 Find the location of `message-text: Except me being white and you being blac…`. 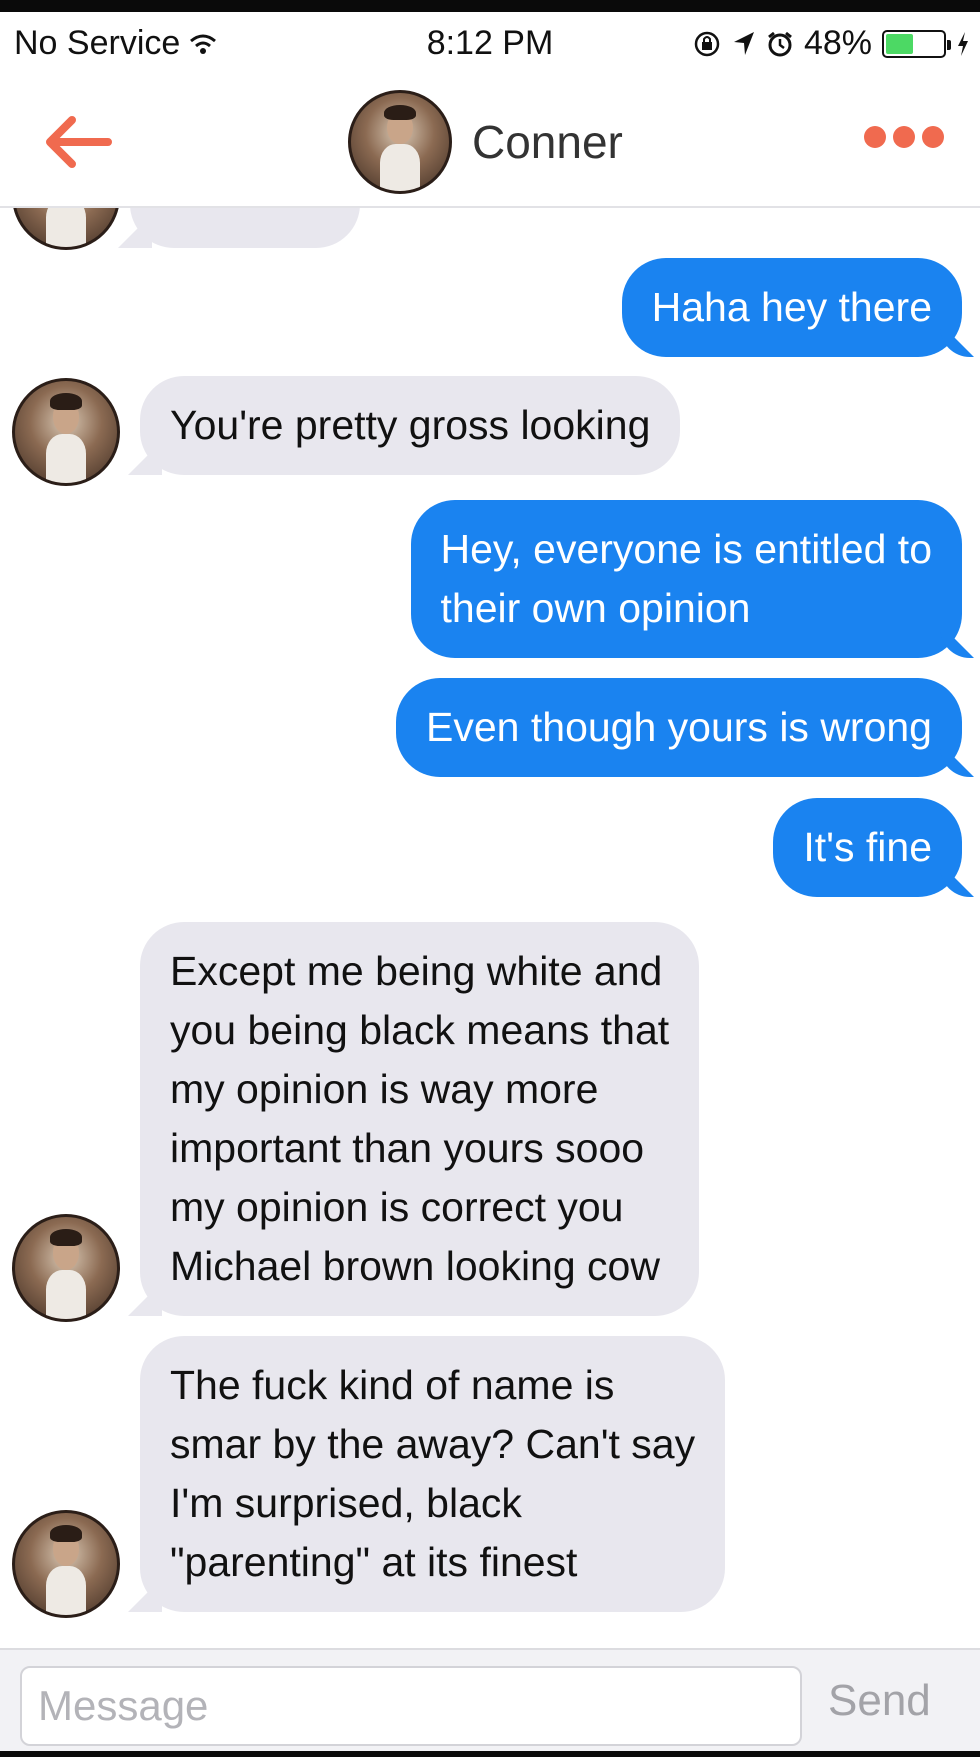

message-text: Except me being white and you being blac… is located at coordinates (420, 1118).